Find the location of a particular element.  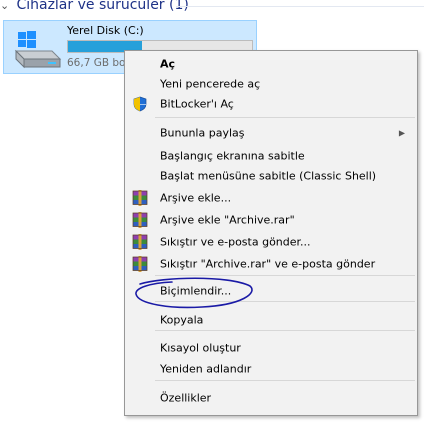

menu-item-label: Özellikler is located at coordinates (186, 398).